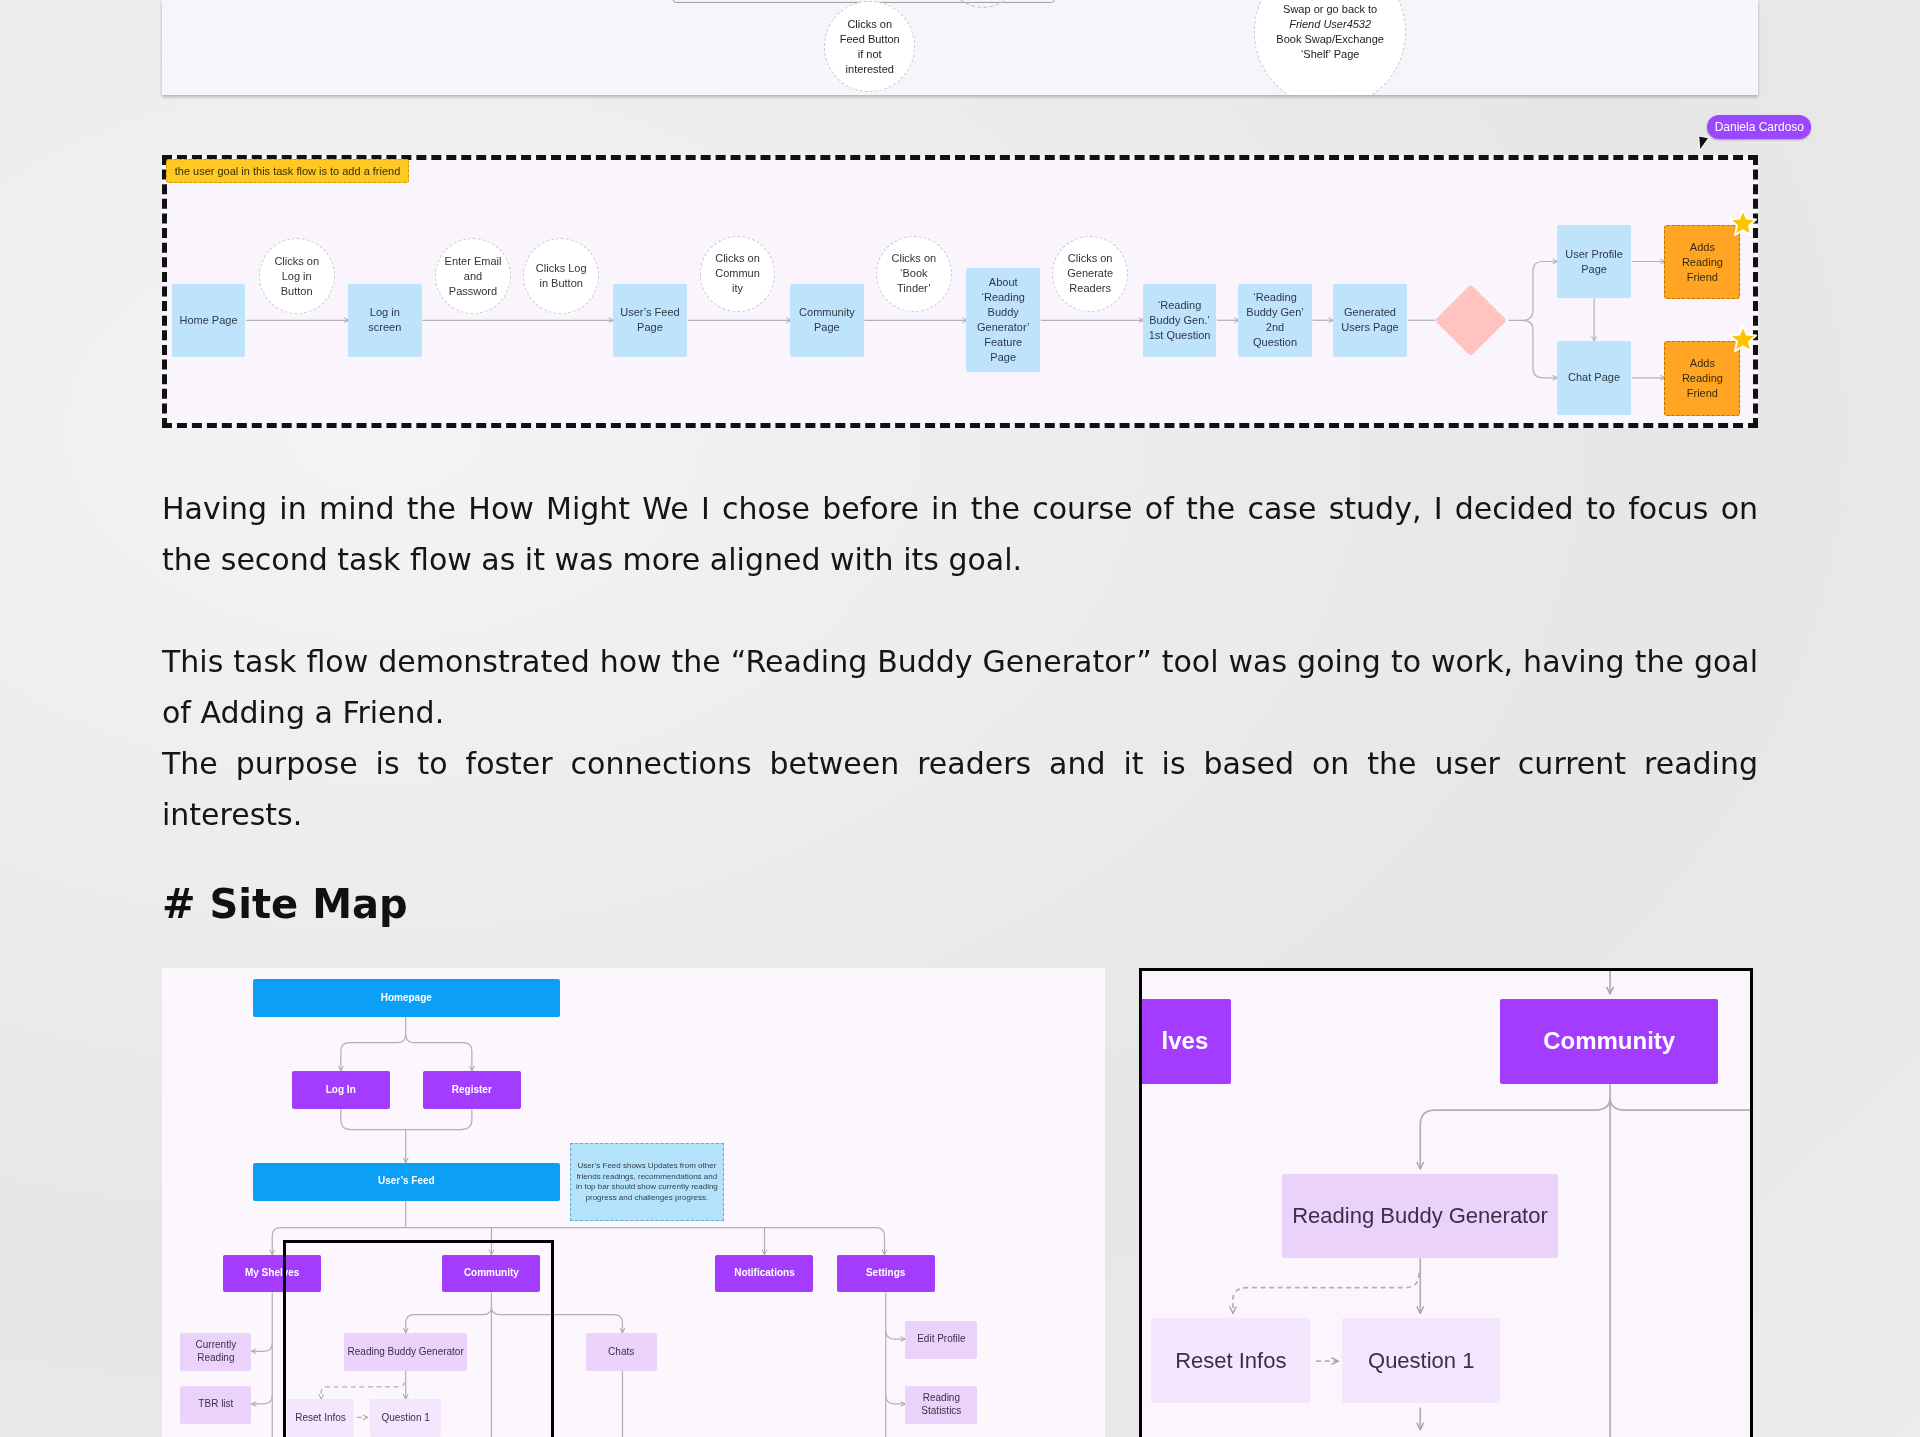  I want to click on page-block: Currently Reading, so click(216, 1351).